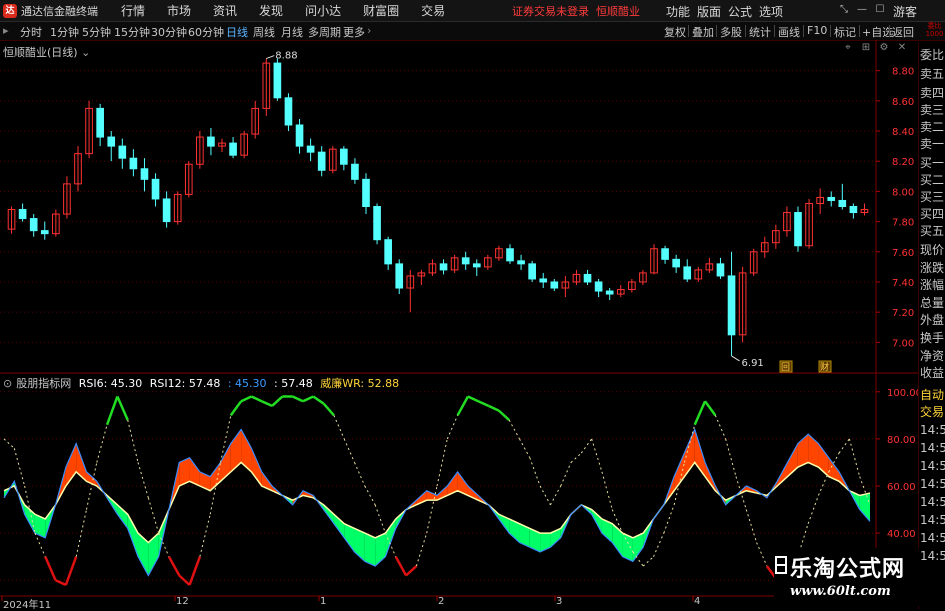  Describe the element at coordinates (740, 11) in the screenshot. I see `menu-formula: 公式` at that location.